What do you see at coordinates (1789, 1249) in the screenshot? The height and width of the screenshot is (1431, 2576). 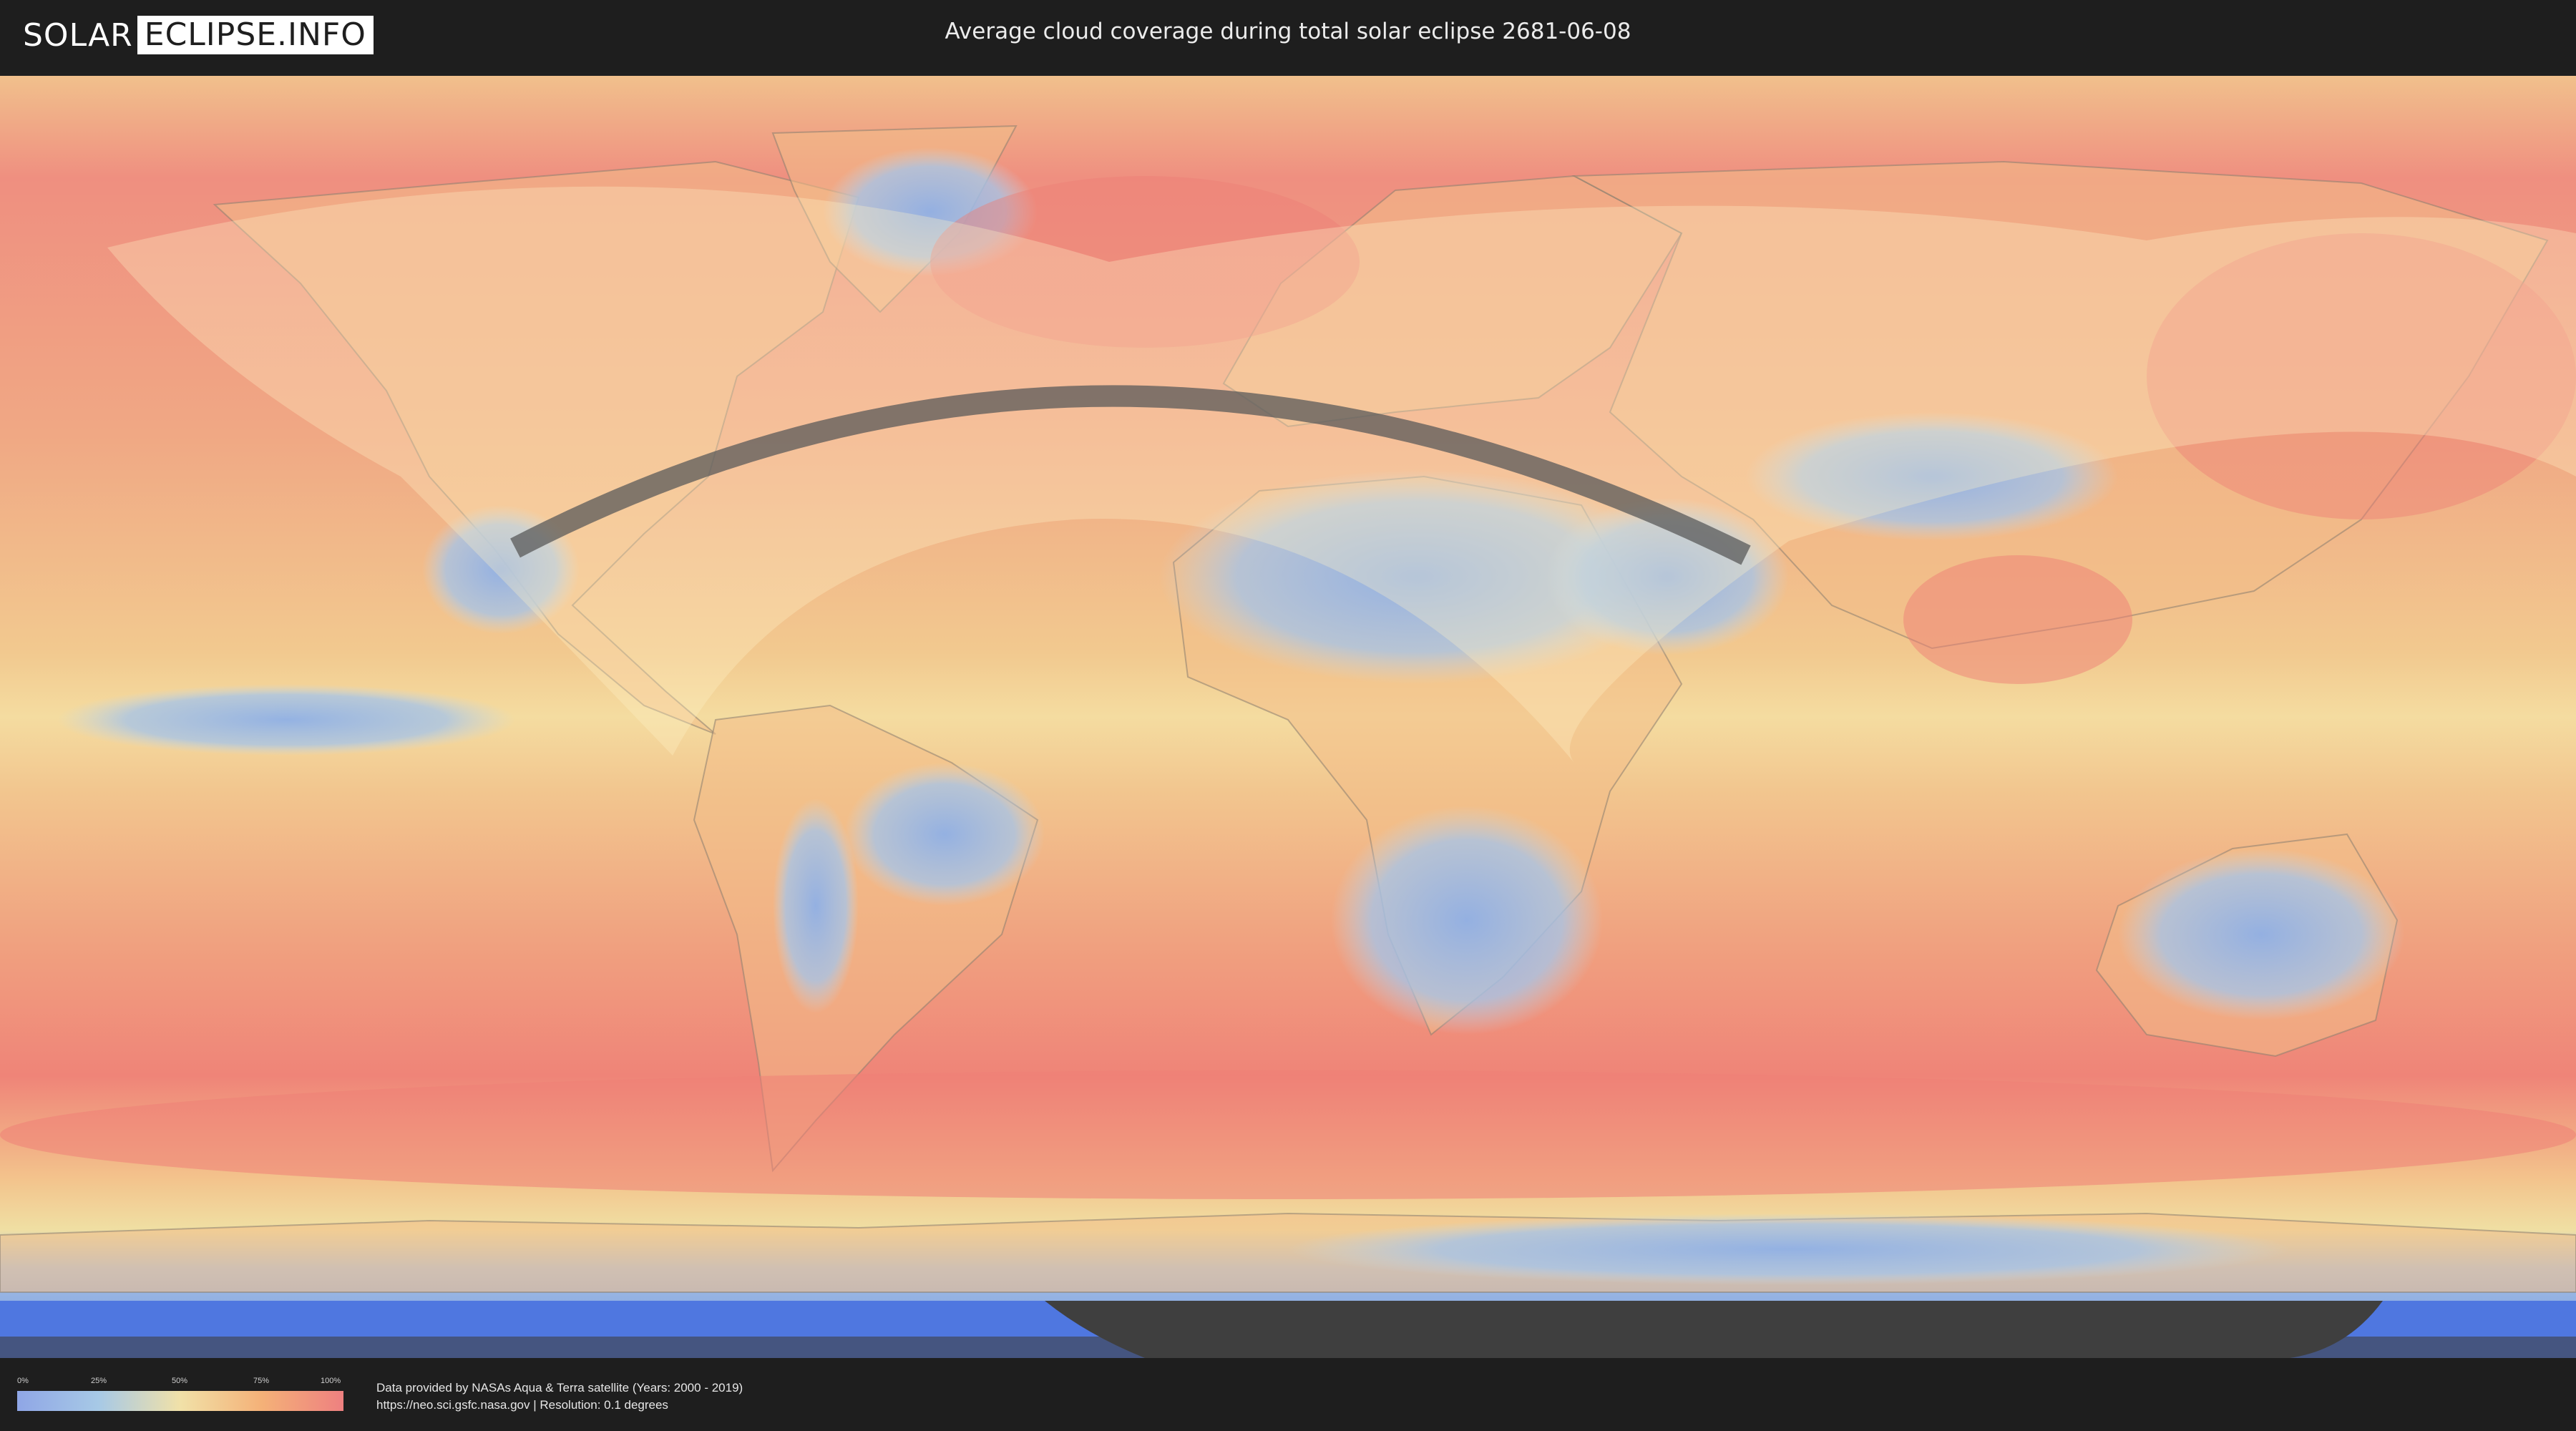 I see `clear-antarctic-rim` at bounding box center [1789, 1249].